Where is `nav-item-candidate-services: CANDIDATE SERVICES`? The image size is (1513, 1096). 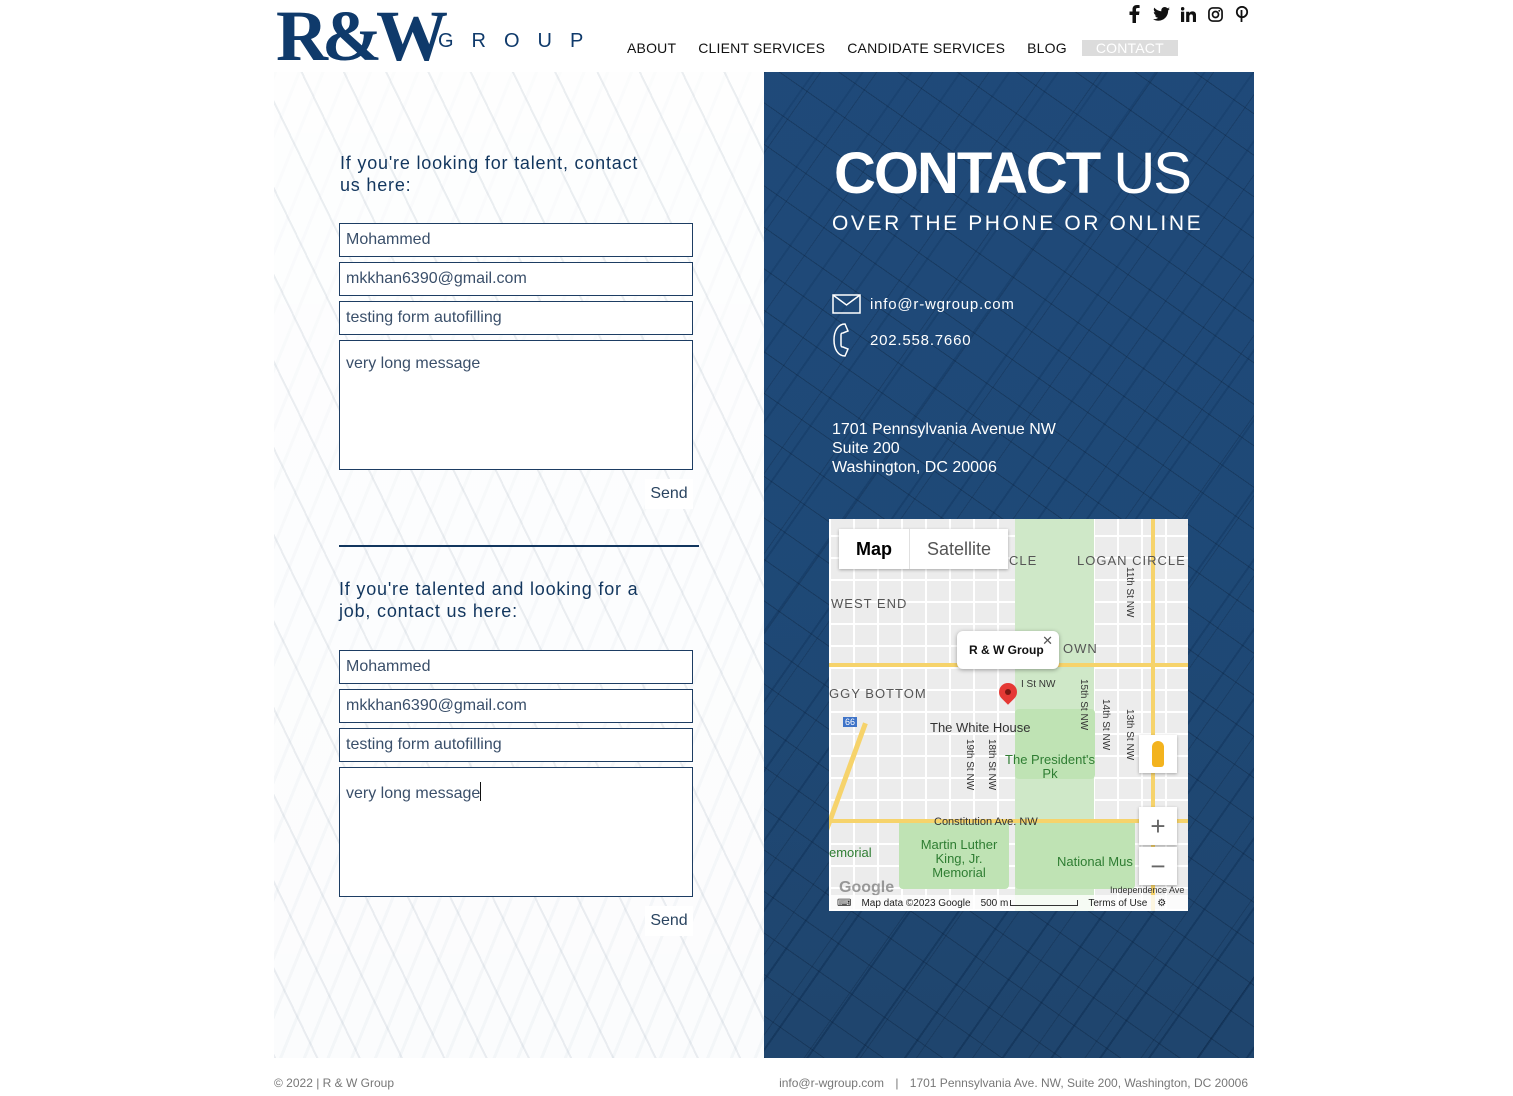
nav-item-candidate-services: CANDIDATE SERVICES is located at coordinates (926, 48).